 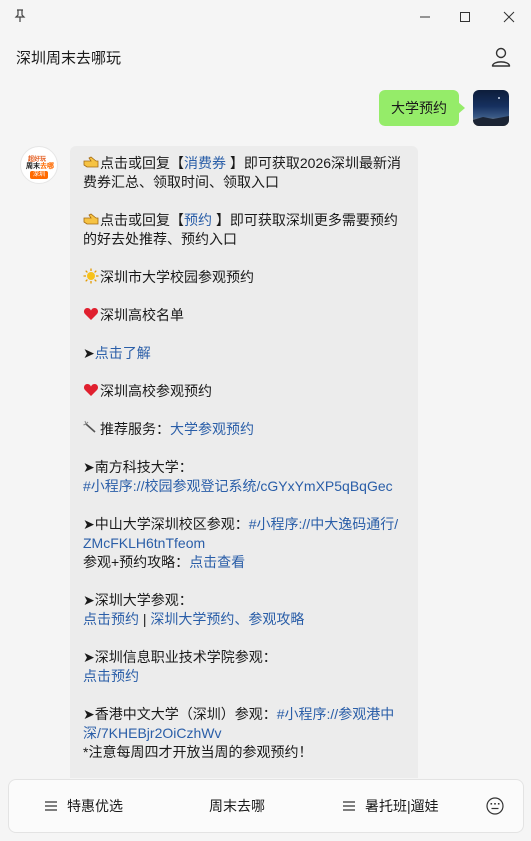 What do you see at coordinates (266, 806) in the screenshot?
I see `bottom-menu-bar: 特惠优选 周末去哪 暑托班|遛娃` at bounding box center [266, 806].